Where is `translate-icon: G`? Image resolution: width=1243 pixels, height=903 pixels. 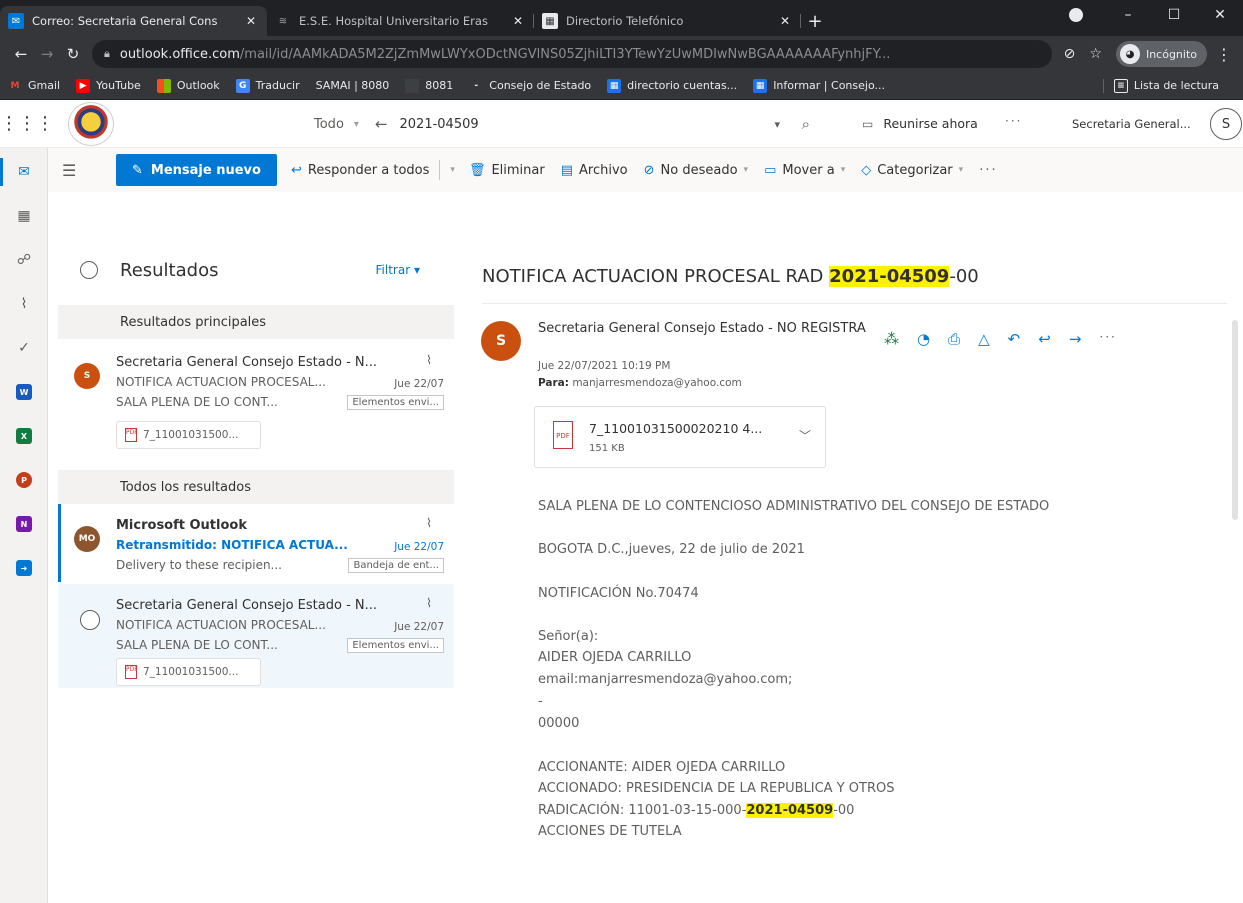 translate-icon: G is located at coordinates (242, 85).